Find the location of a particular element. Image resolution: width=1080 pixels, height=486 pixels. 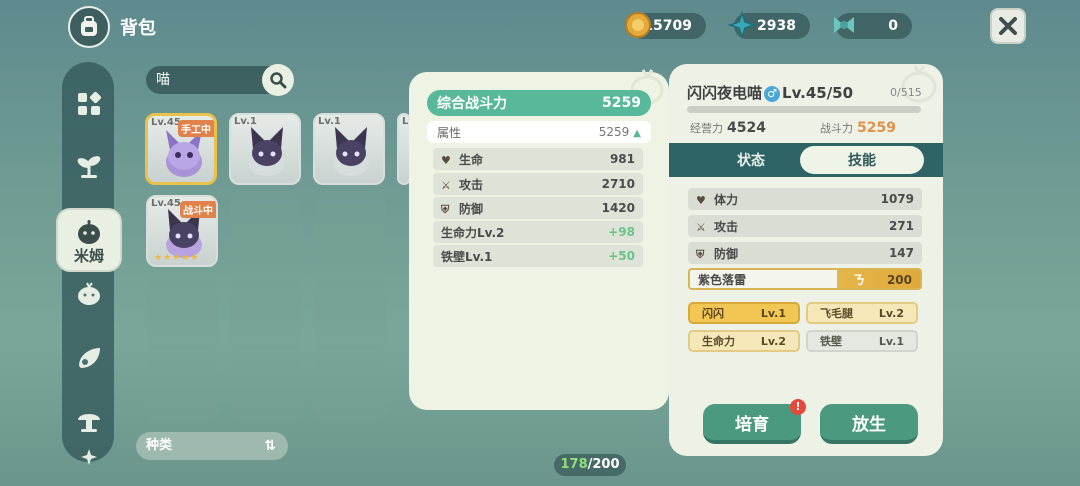

attribute-value: 5259 is located at coordinates (614, 132).